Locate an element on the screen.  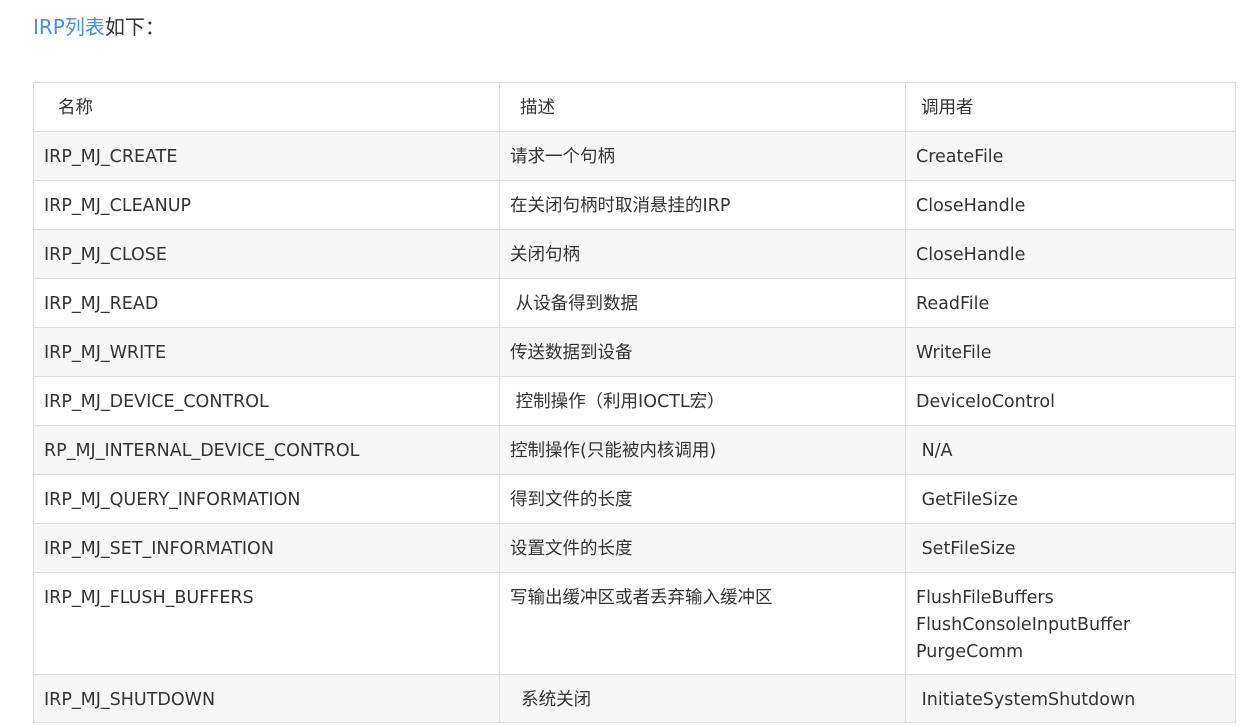
header-name: 名称 is located at coordinates (266, 107).